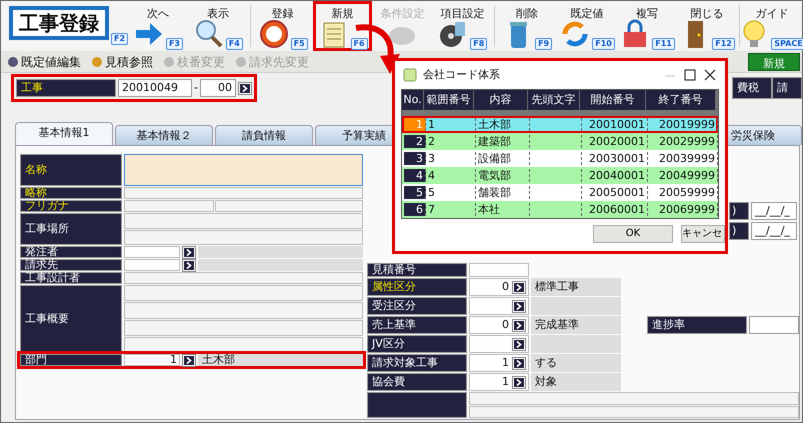 The image size is (803, 423). Describe the element at coordinates (499, 270) in the screenshot. I see `estimate-field` at that location.